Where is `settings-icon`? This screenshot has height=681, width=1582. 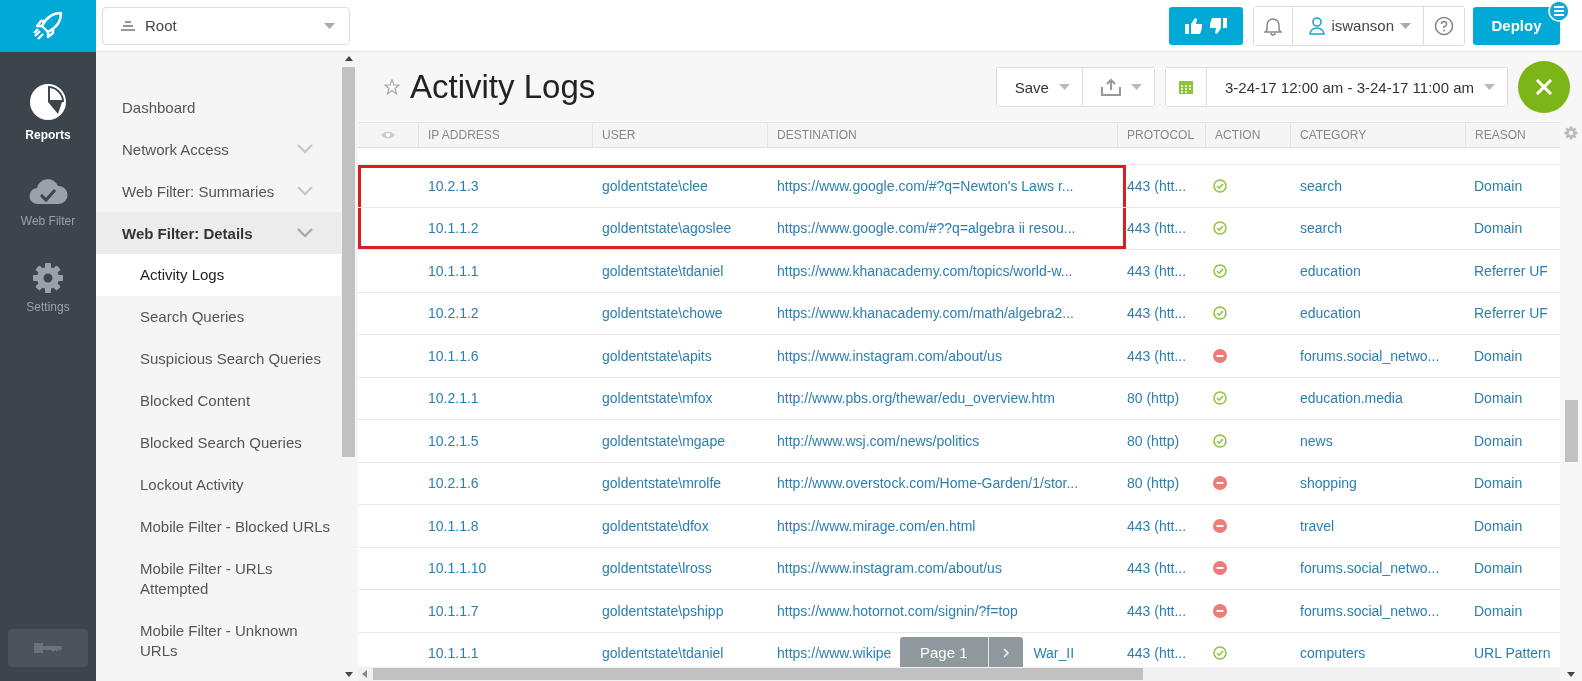 settings-icon is located at coordinates (1571, 133).